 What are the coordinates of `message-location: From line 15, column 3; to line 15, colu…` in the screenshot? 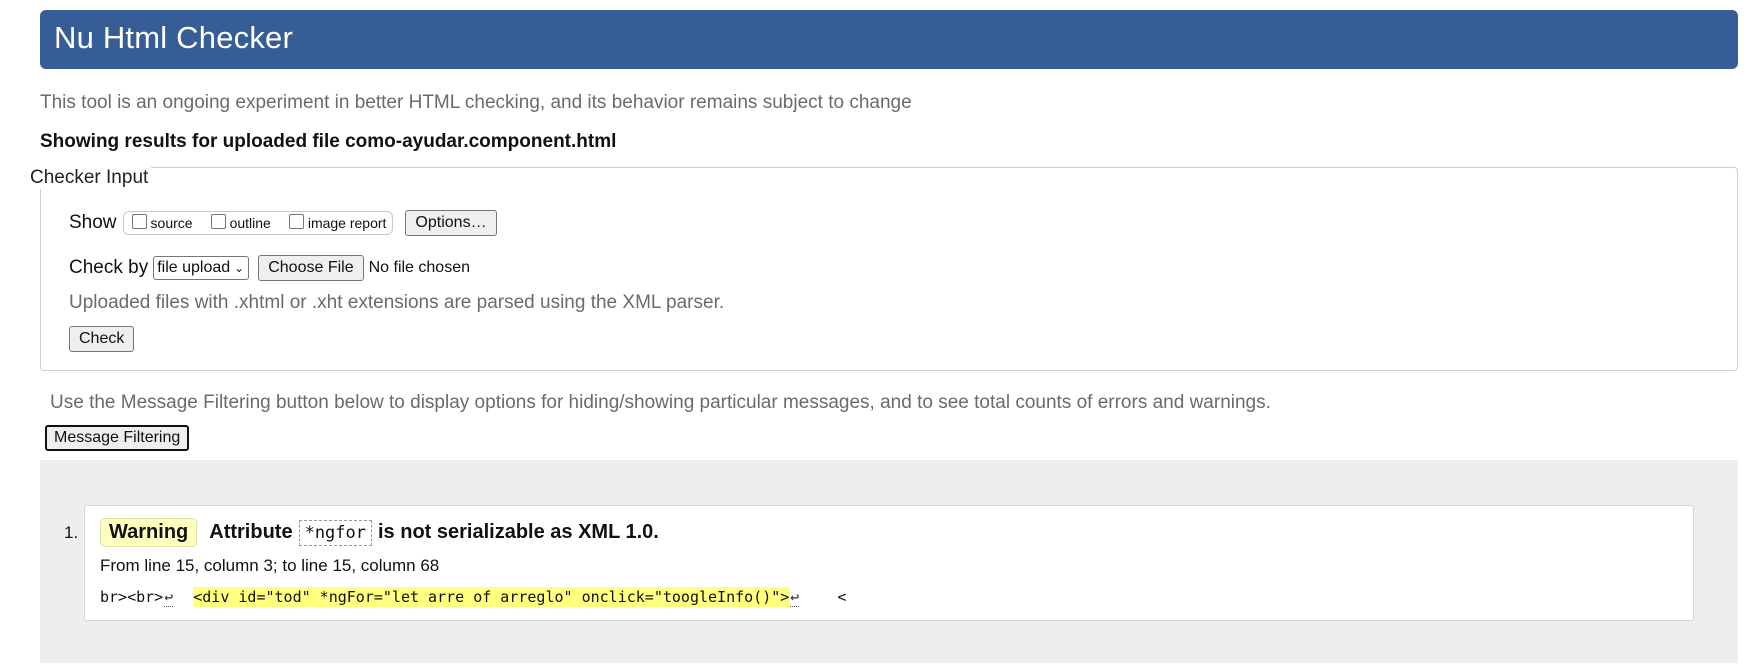 It's located at (270, 565).